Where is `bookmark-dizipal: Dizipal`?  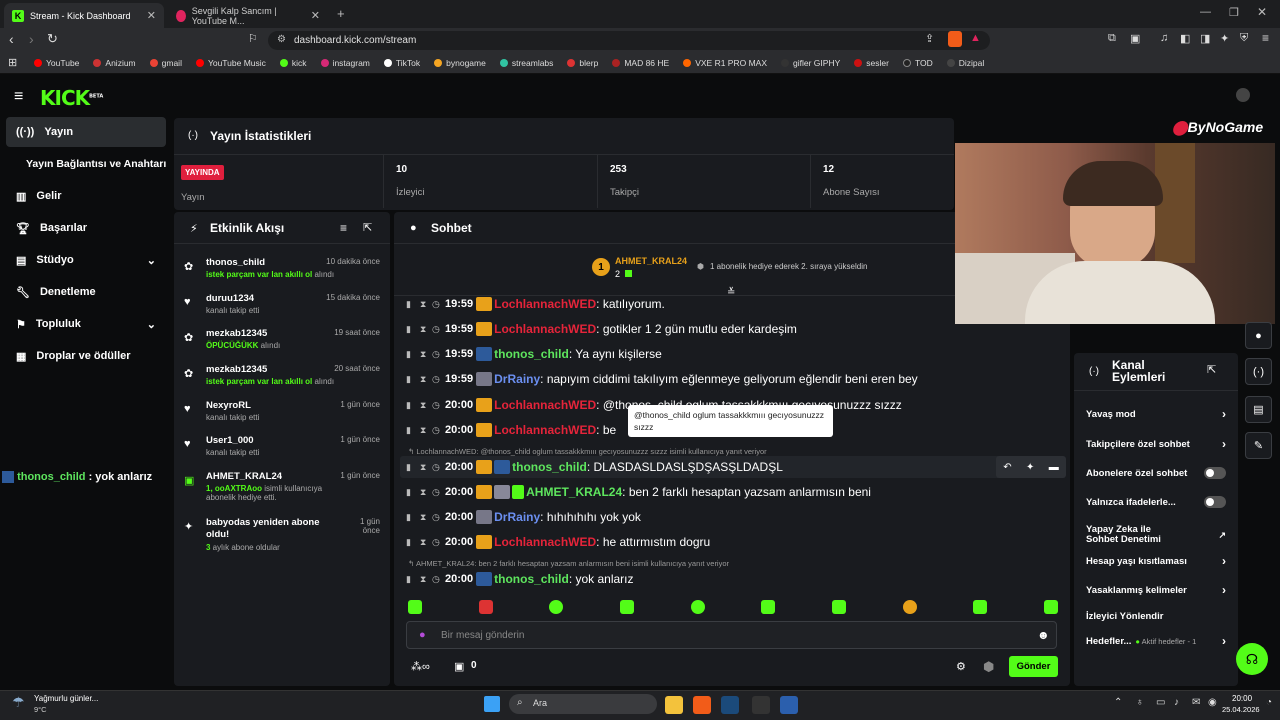 bookmark-dizipal: Dizipal is located at coordinates (965, 63).